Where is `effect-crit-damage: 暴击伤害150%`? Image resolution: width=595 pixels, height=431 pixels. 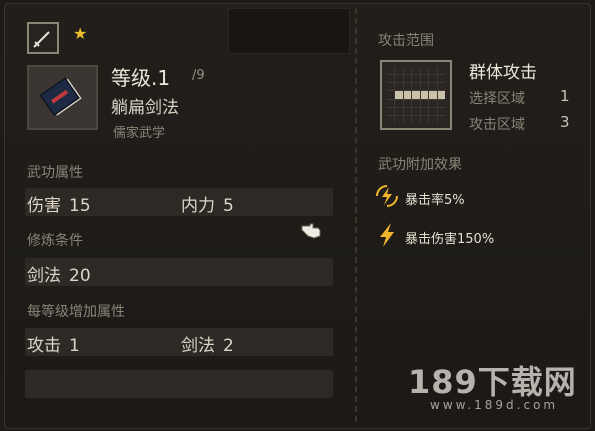 effect-crit-damage: 暴击伤害150% is located at coordinates (450, 239).